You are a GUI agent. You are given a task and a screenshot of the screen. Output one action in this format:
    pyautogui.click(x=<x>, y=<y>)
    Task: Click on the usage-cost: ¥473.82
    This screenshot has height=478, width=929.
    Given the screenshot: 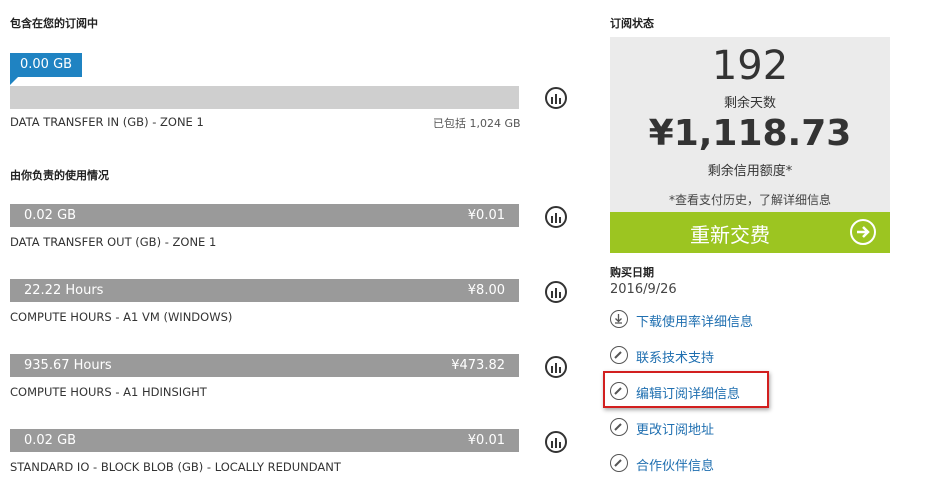 What is the action you would take?
    pyautogui.click(x=478, y=365)
    